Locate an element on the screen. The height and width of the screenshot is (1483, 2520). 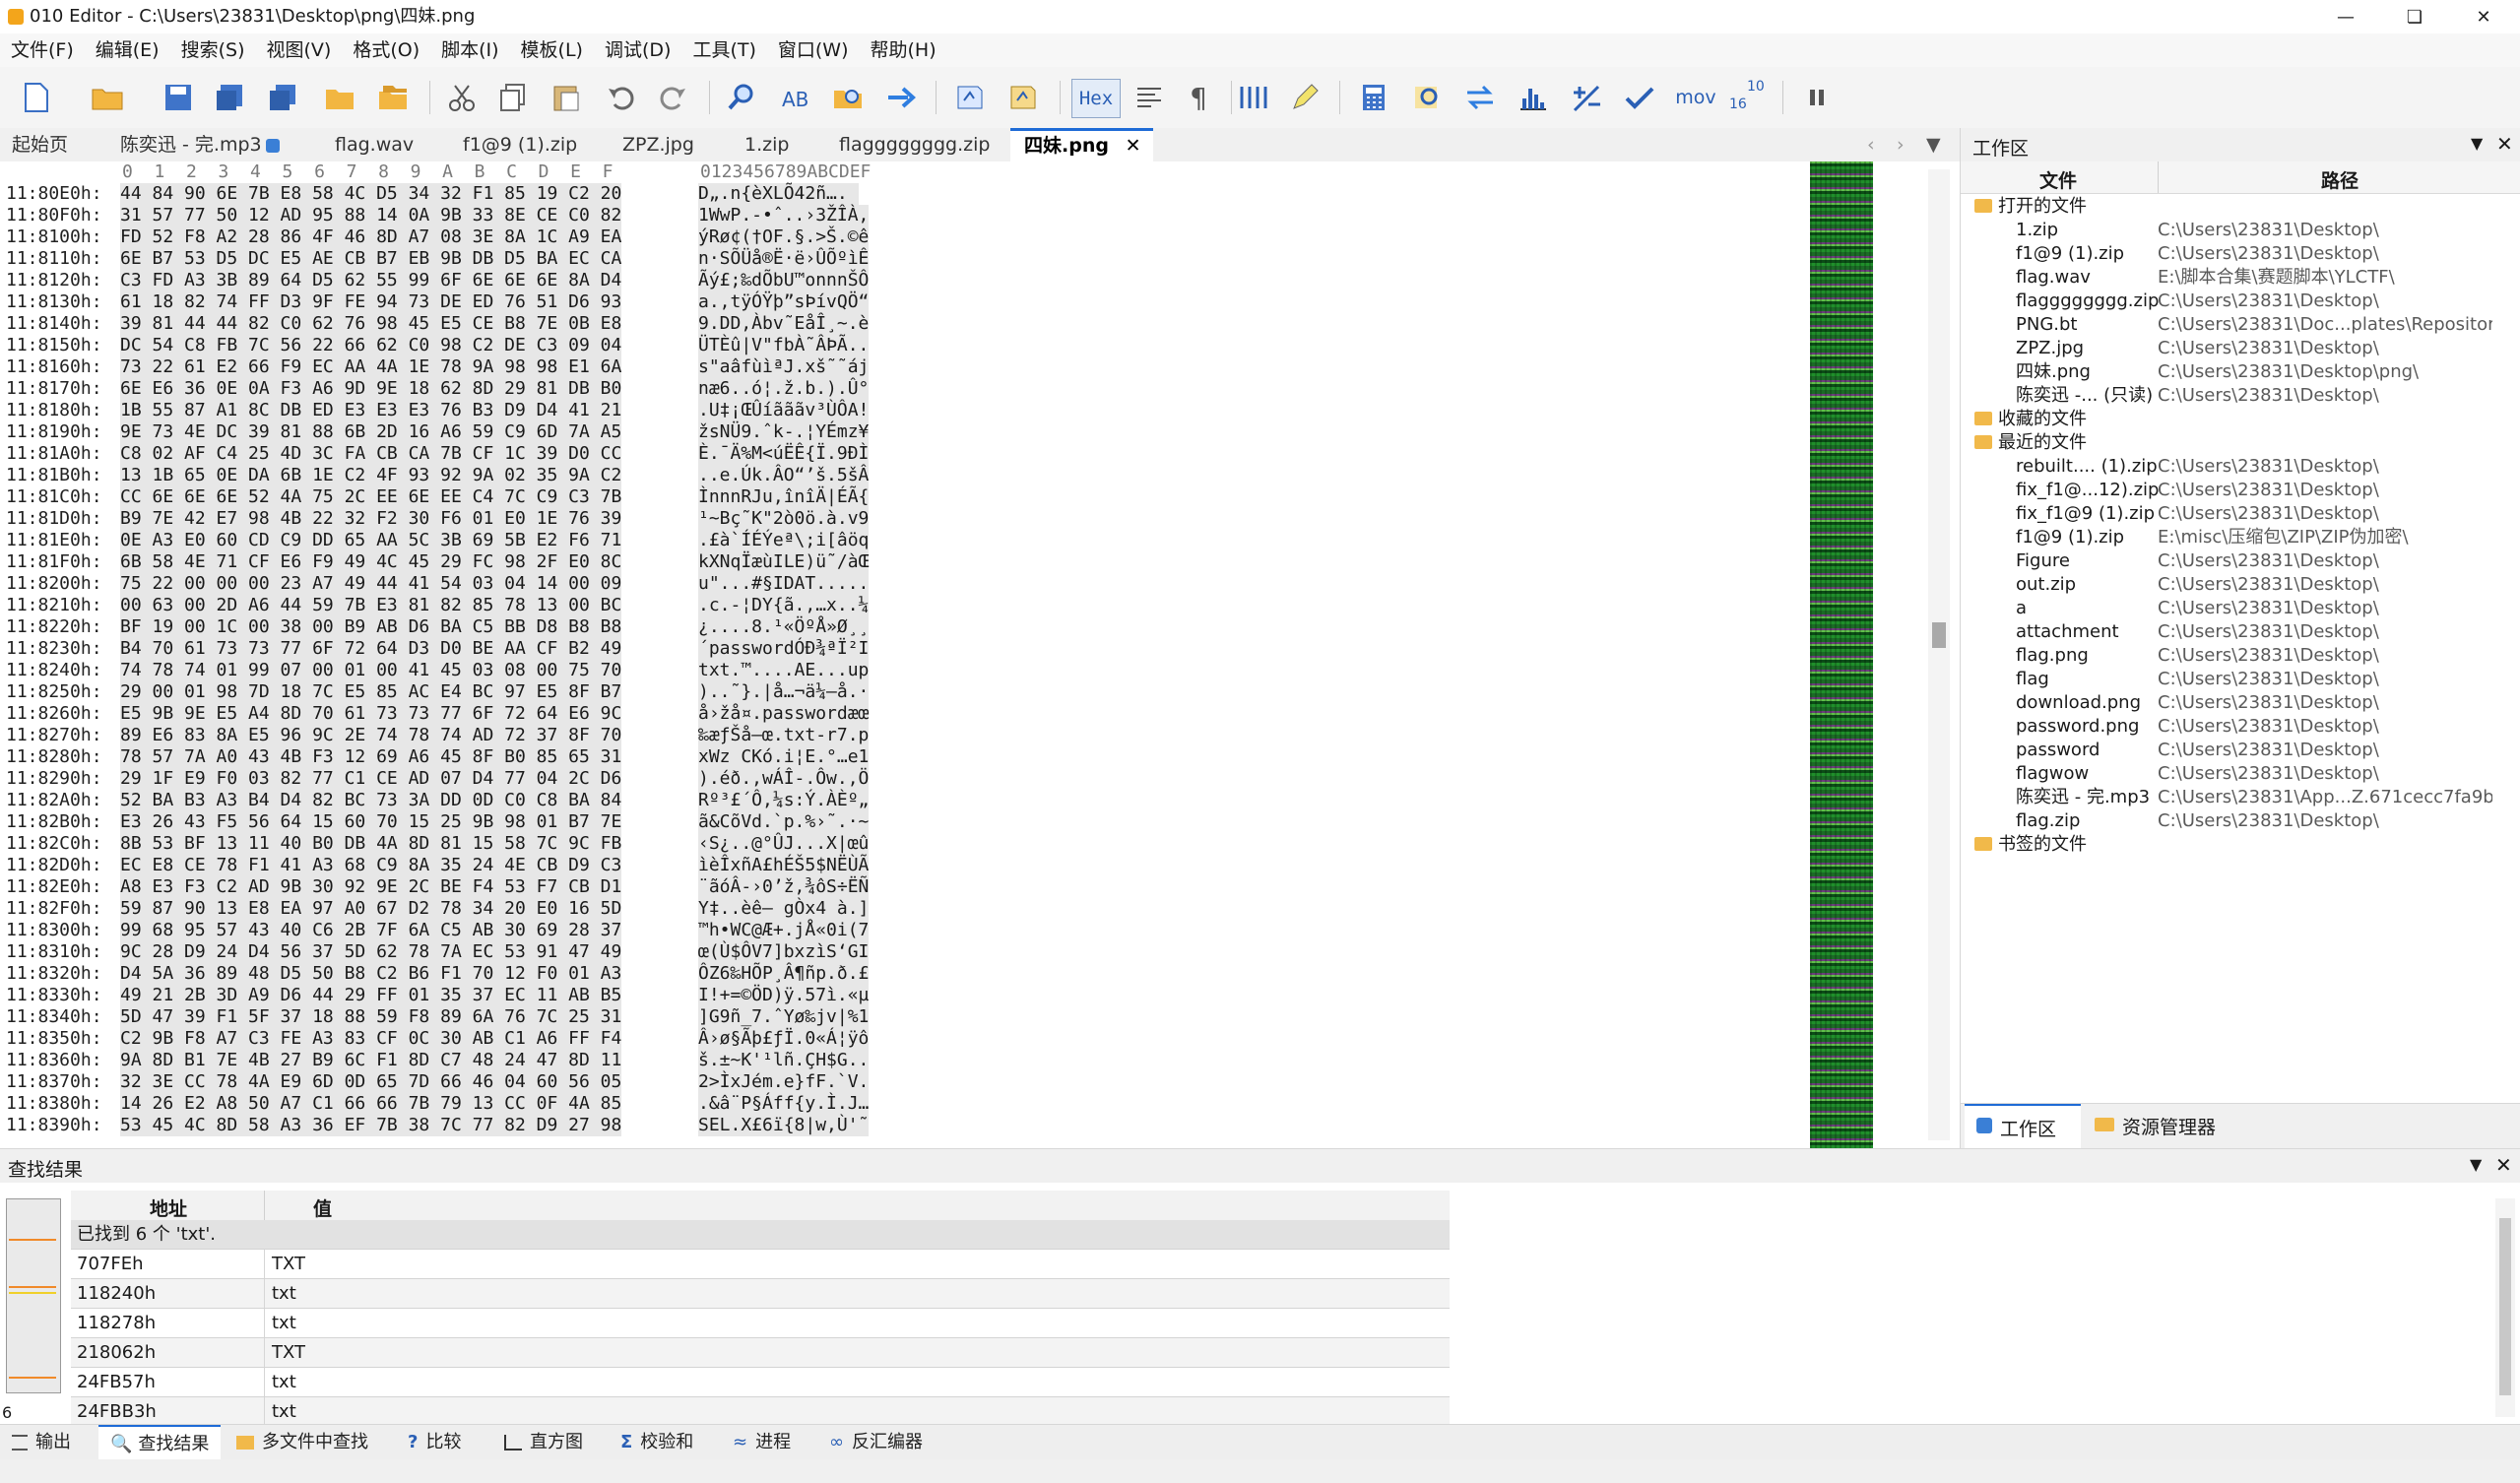
hex-row-ascii: ýRø¢(†OF.§.>Š.©ê is located at coordinates (784, 237).